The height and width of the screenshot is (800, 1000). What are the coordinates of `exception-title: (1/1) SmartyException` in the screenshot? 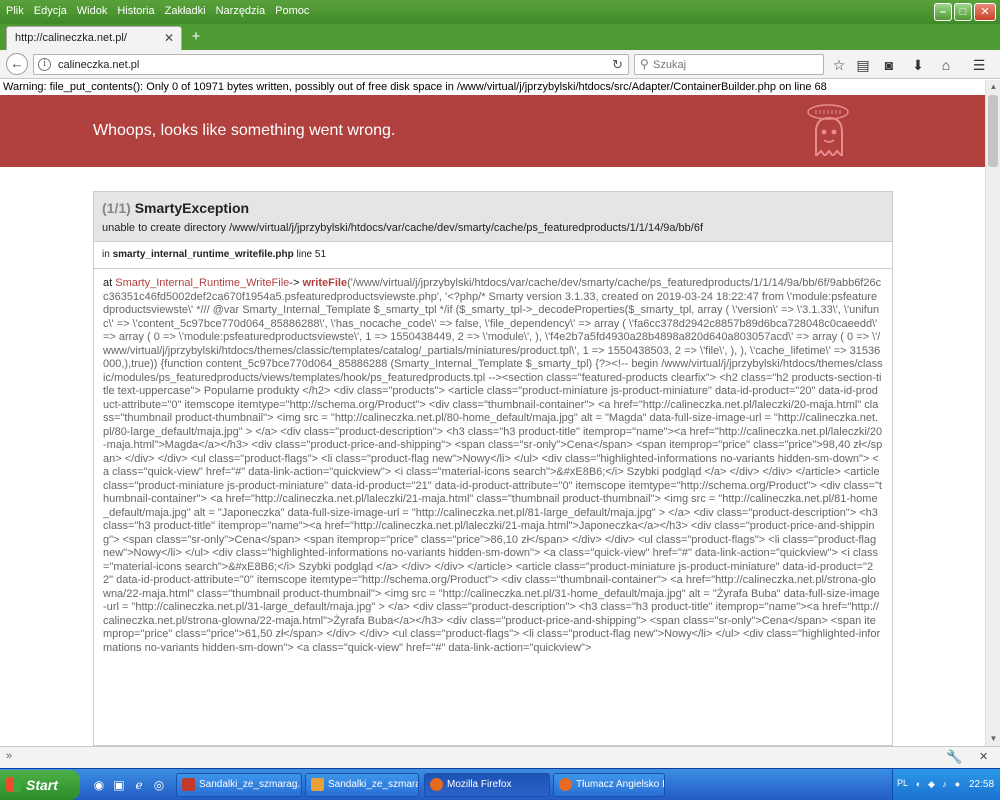 It's located at (493, 208).